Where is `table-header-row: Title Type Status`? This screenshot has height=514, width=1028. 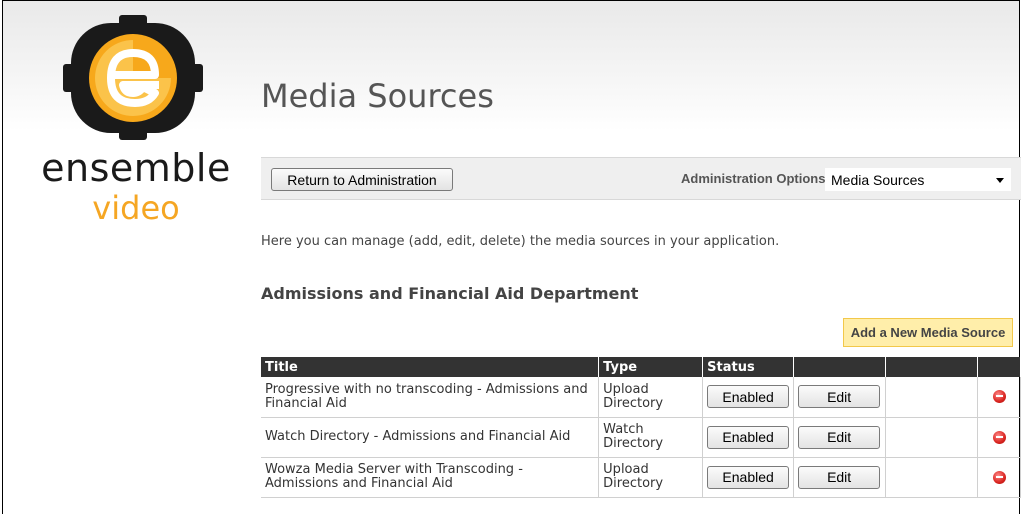 table-header-row: Title Type Status is located at coordinates (641, 367).